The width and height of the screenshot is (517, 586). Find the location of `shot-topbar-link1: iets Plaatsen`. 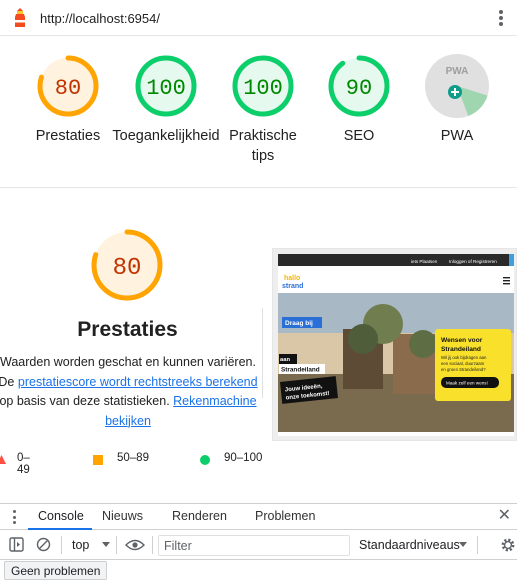

shot-topbar-link1: iets Plaatsen is located at coordinates (424, 261).